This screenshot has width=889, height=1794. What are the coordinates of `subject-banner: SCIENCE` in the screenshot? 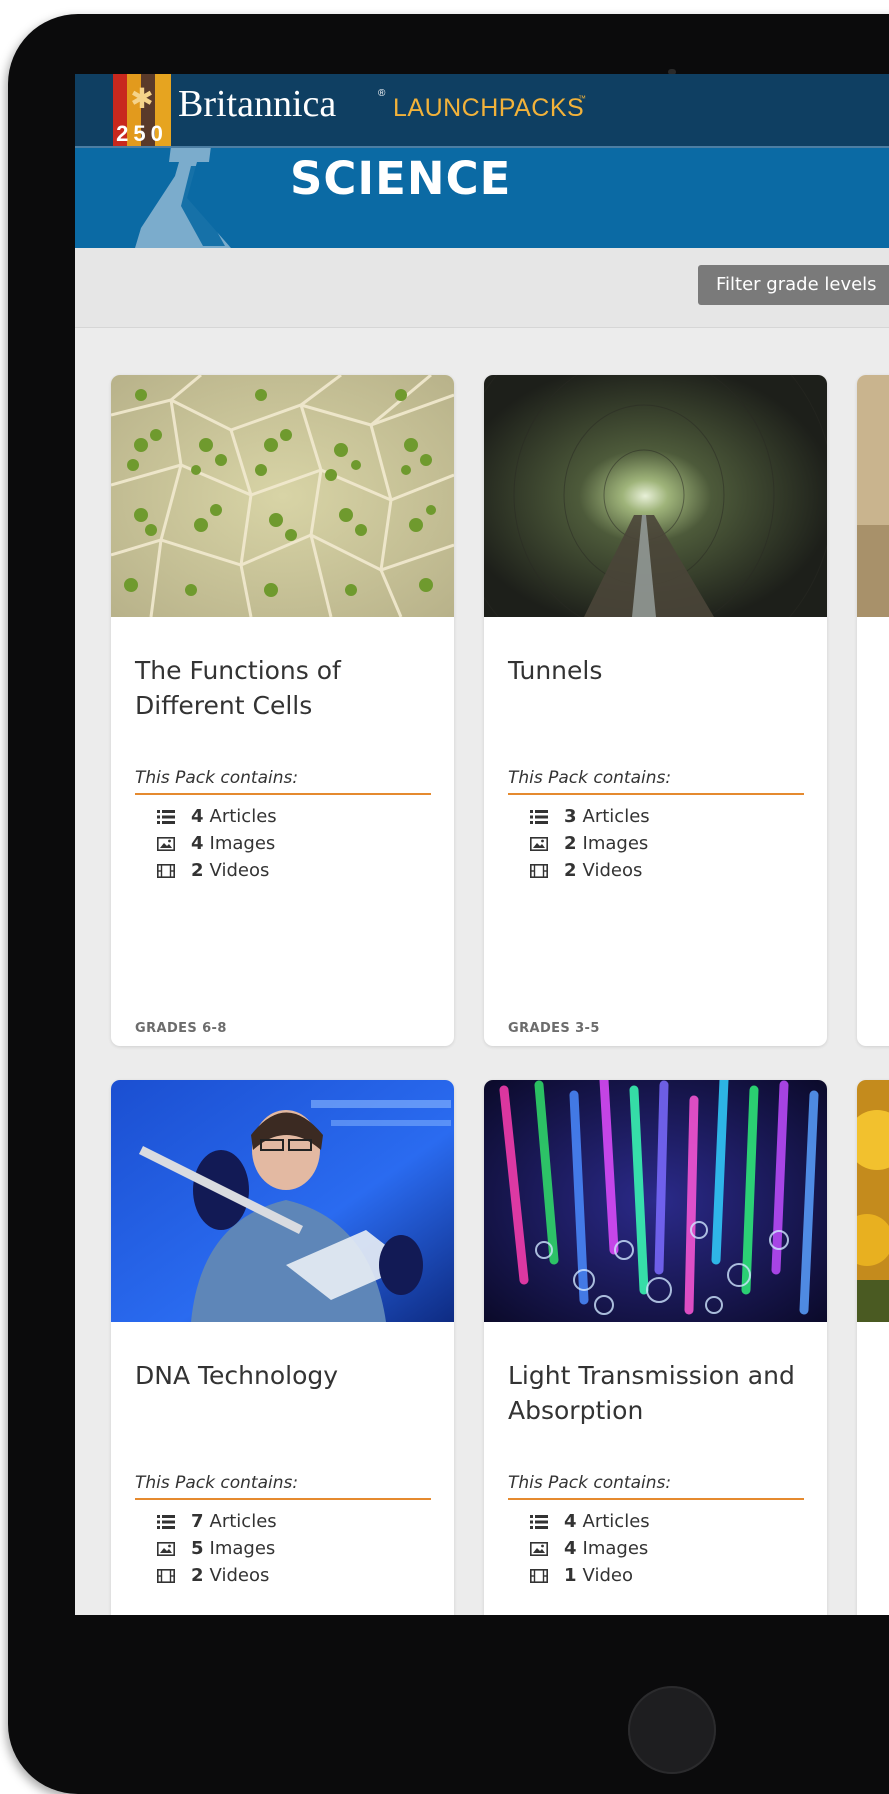 It's located at (482, 198).